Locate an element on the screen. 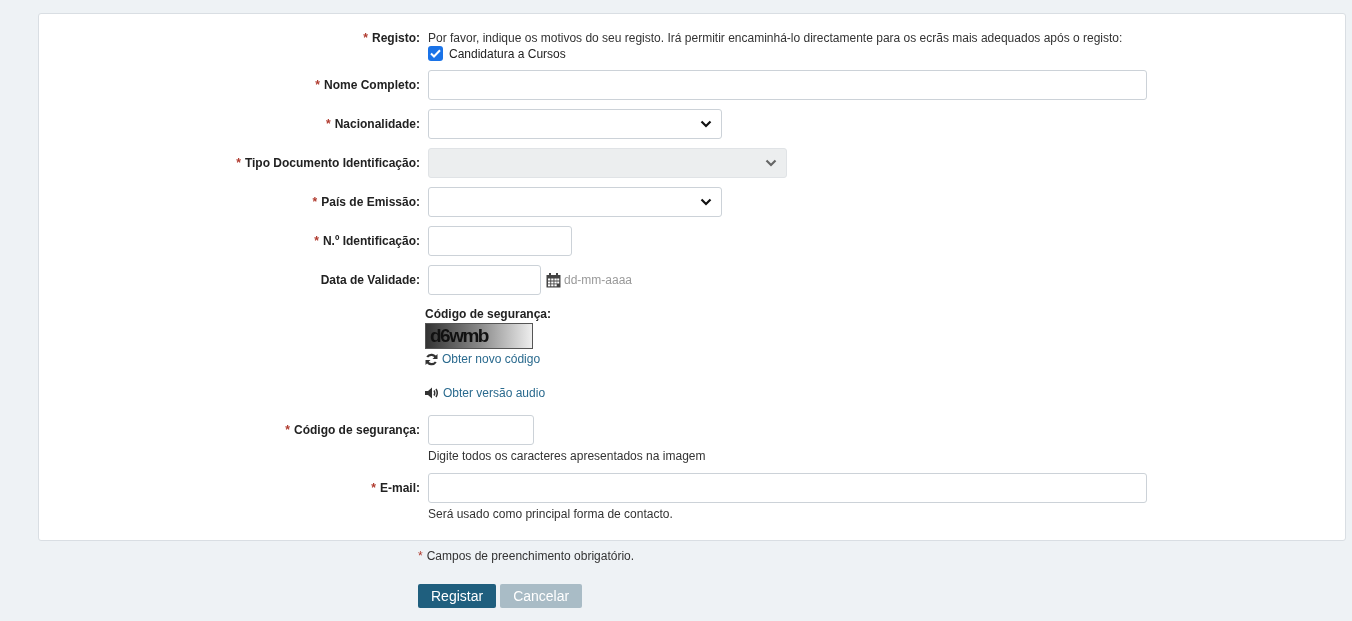 This screenshot has width=1352, height=621. captcha-title: Código de segurança: is located at coordinates (488, 314).